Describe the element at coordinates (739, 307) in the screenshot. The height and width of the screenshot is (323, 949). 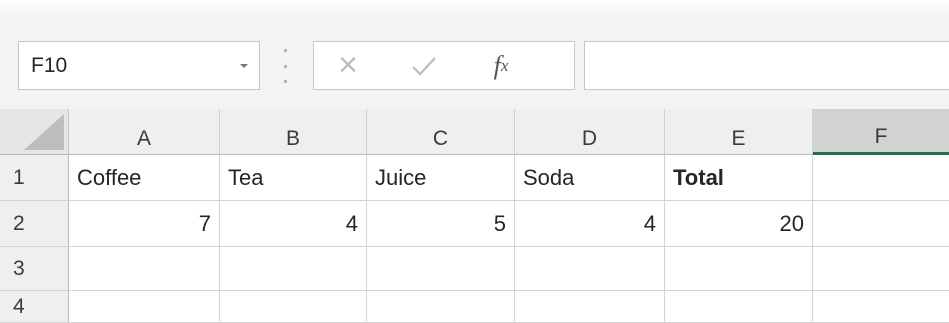
I see `cell-e4` at that location.